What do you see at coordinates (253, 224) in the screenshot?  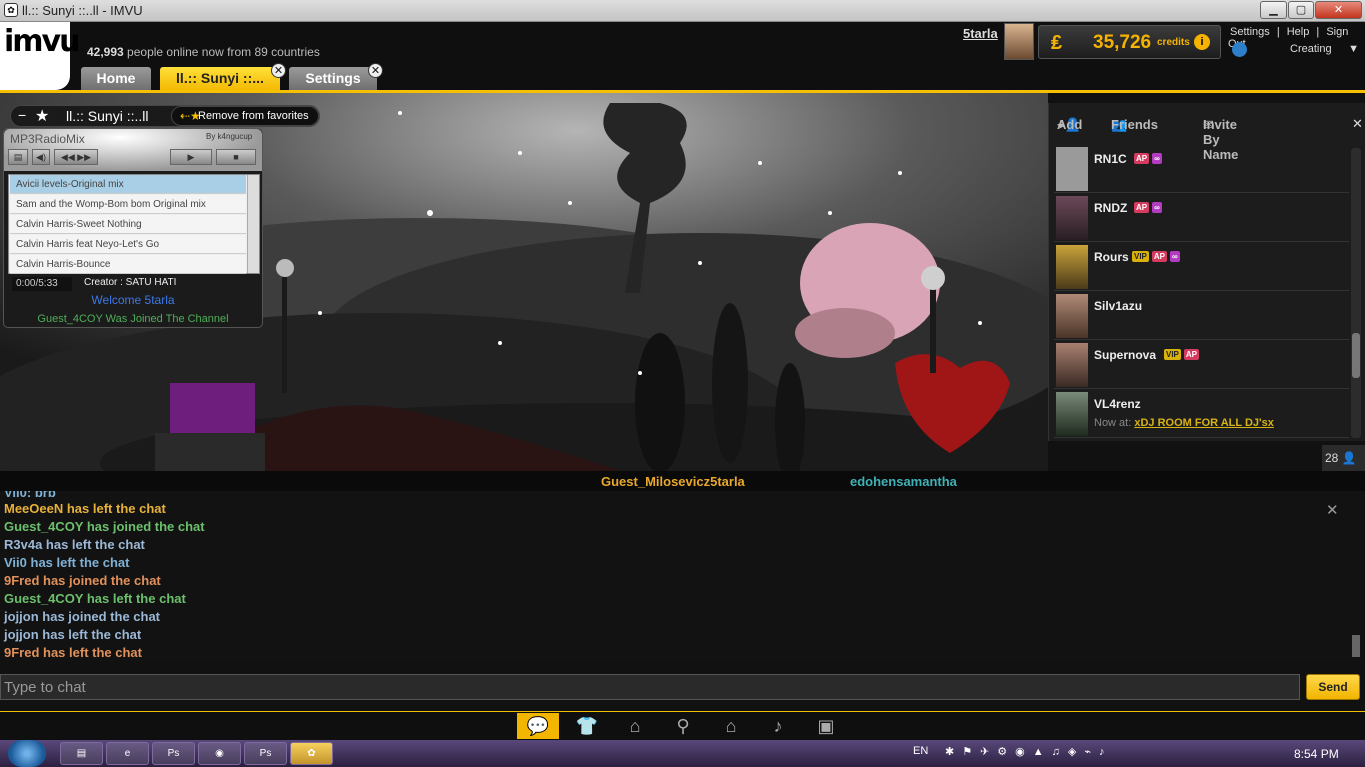 I see `playlist-scrollbar` at bounding box center [253, 224].